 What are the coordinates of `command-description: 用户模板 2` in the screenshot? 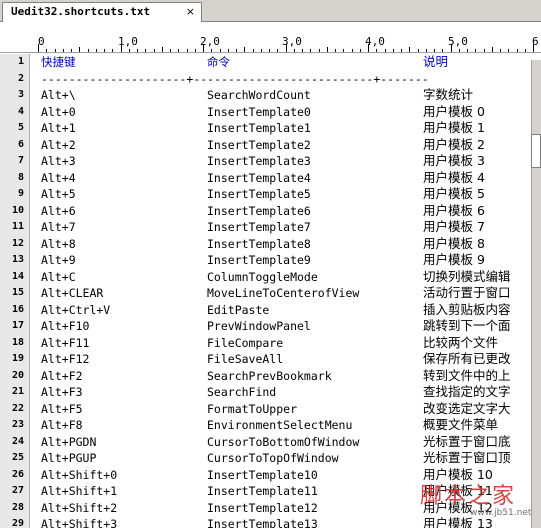 It's located at (454, 144).